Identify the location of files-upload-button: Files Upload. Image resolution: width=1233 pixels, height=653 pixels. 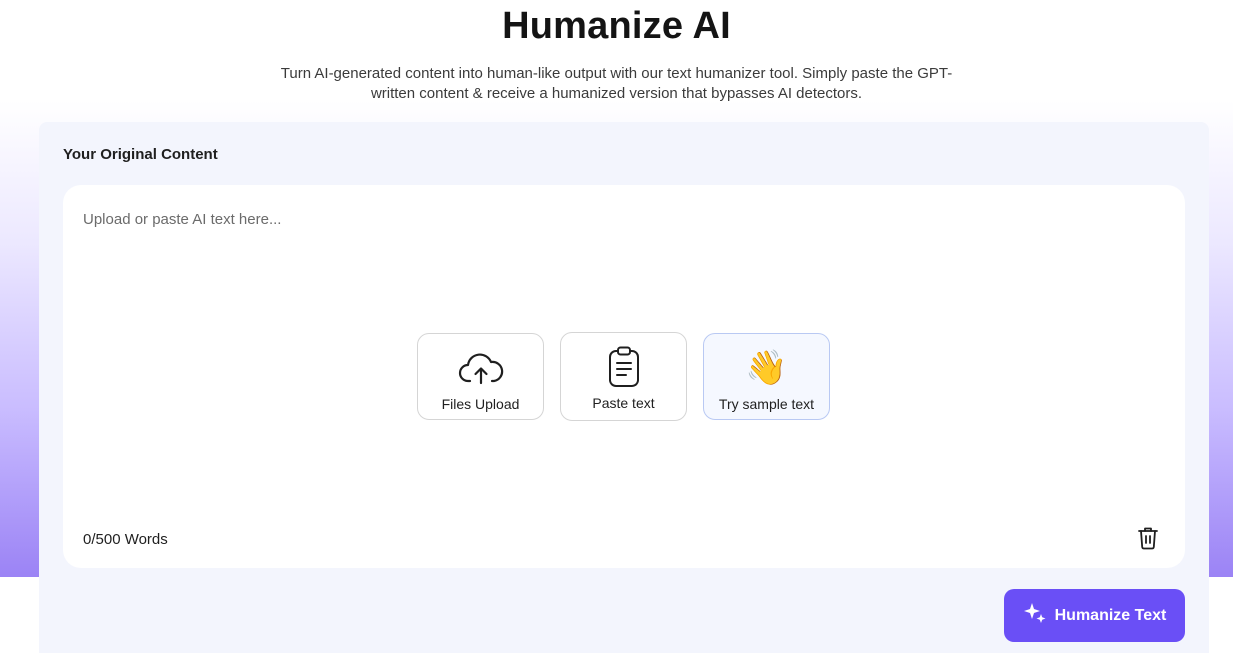
(480, 376).